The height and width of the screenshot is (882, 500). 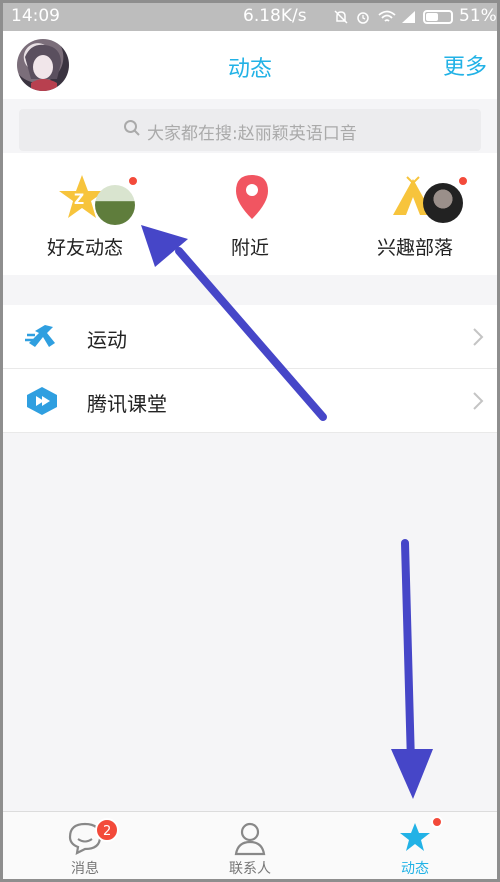 What do you see at coordinates (408, 17) in the screenshot?
I see `signal-icon` at bounding box center [408, 17].